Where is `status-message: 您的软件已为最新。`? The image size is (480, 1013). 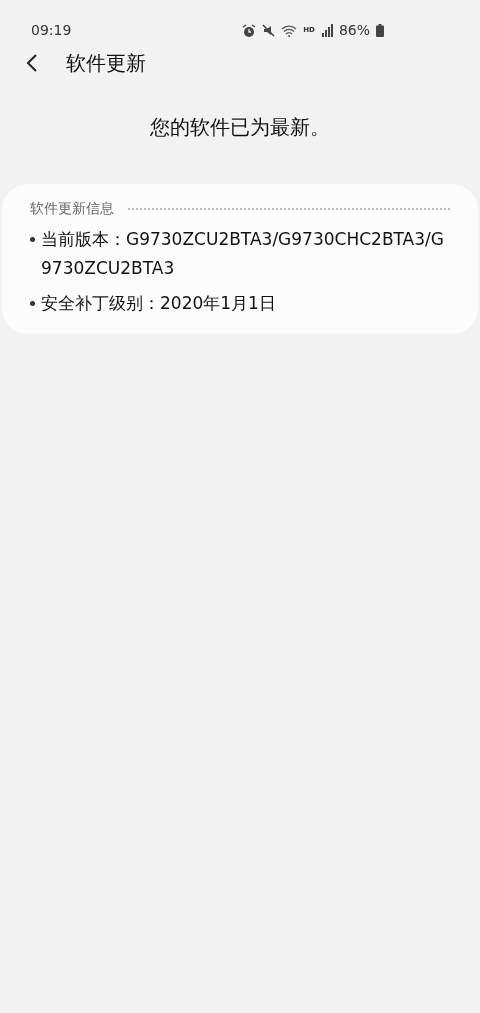
status-message: 您的软件已为最新。 is located at coordinates (240, 127).